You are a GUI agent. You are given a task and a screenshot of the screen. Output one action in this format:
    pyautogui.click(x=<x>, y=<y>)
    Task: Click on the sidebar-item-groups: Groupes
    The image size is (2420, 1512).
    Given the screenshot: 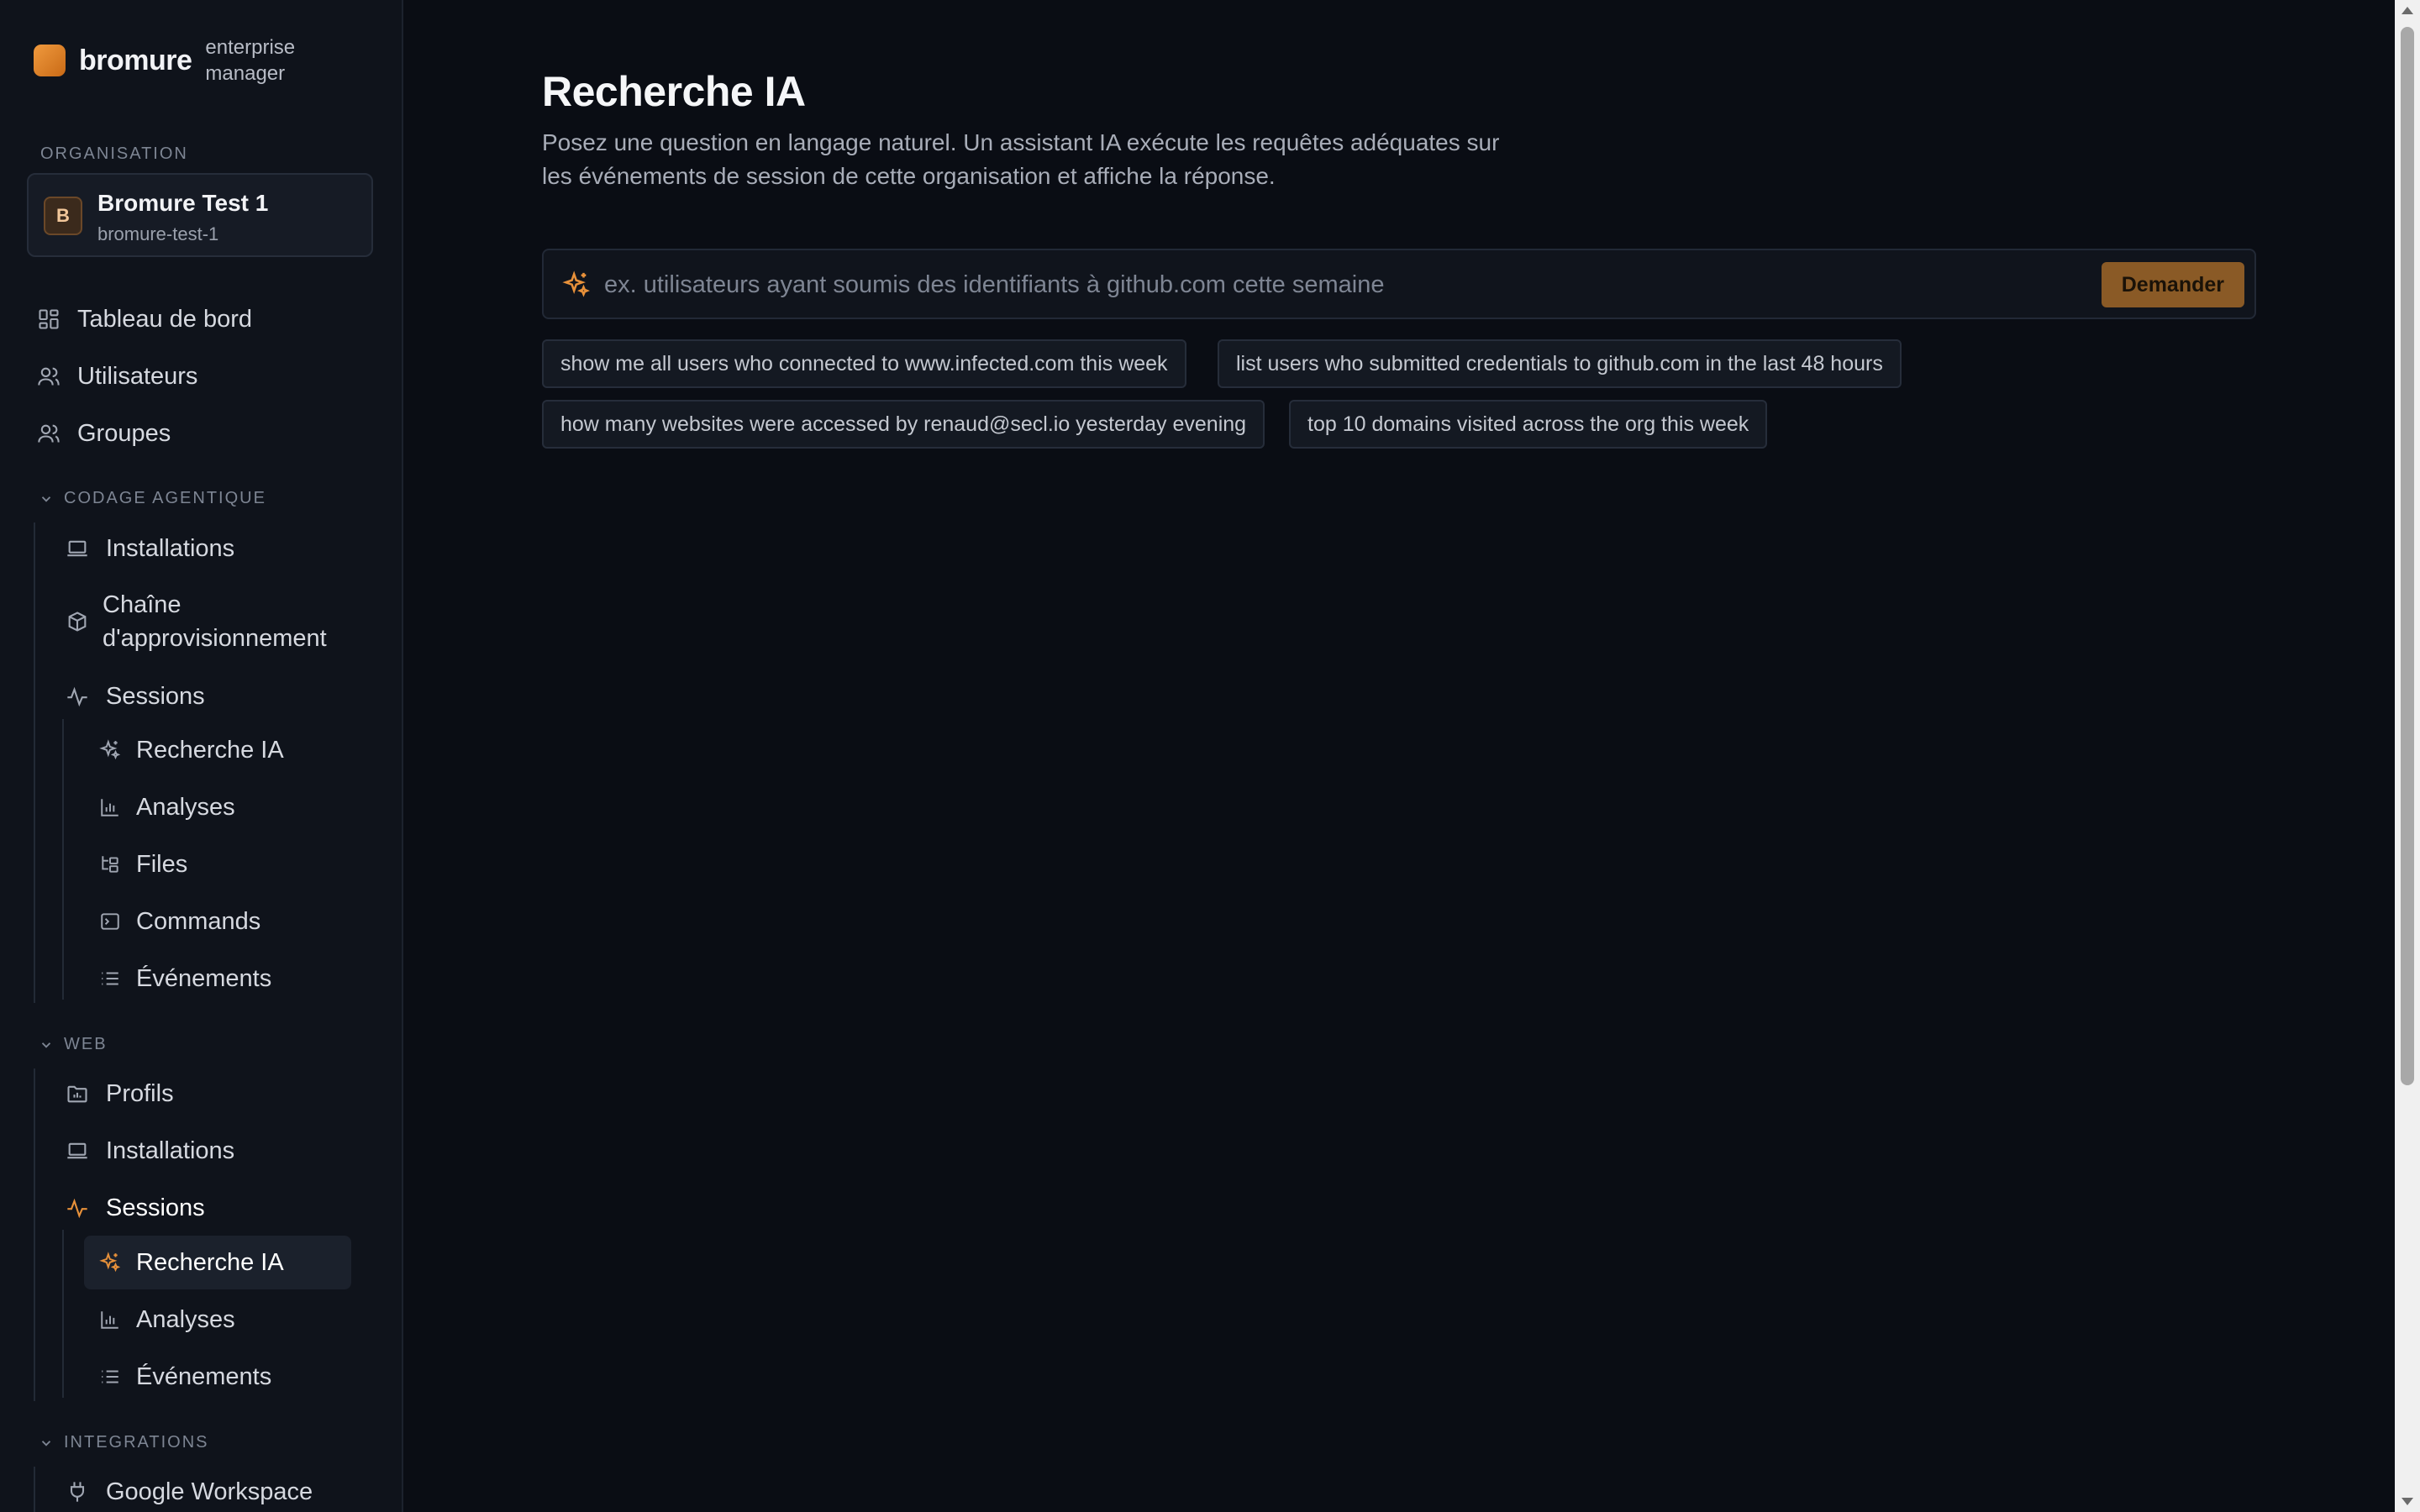 What is the action you would take?
    pyautogui.click(x=104, y=433)
    